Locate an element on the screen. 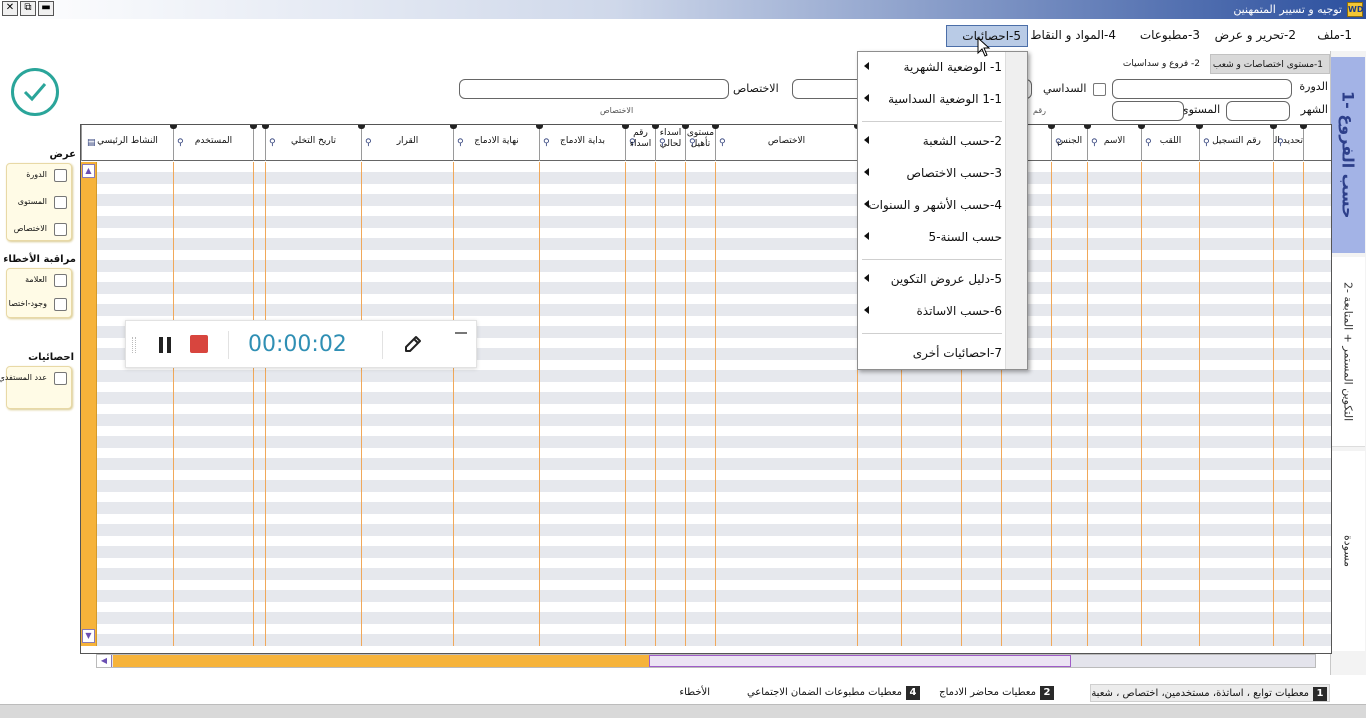  stop-icon is located at coordinates (199, 344).